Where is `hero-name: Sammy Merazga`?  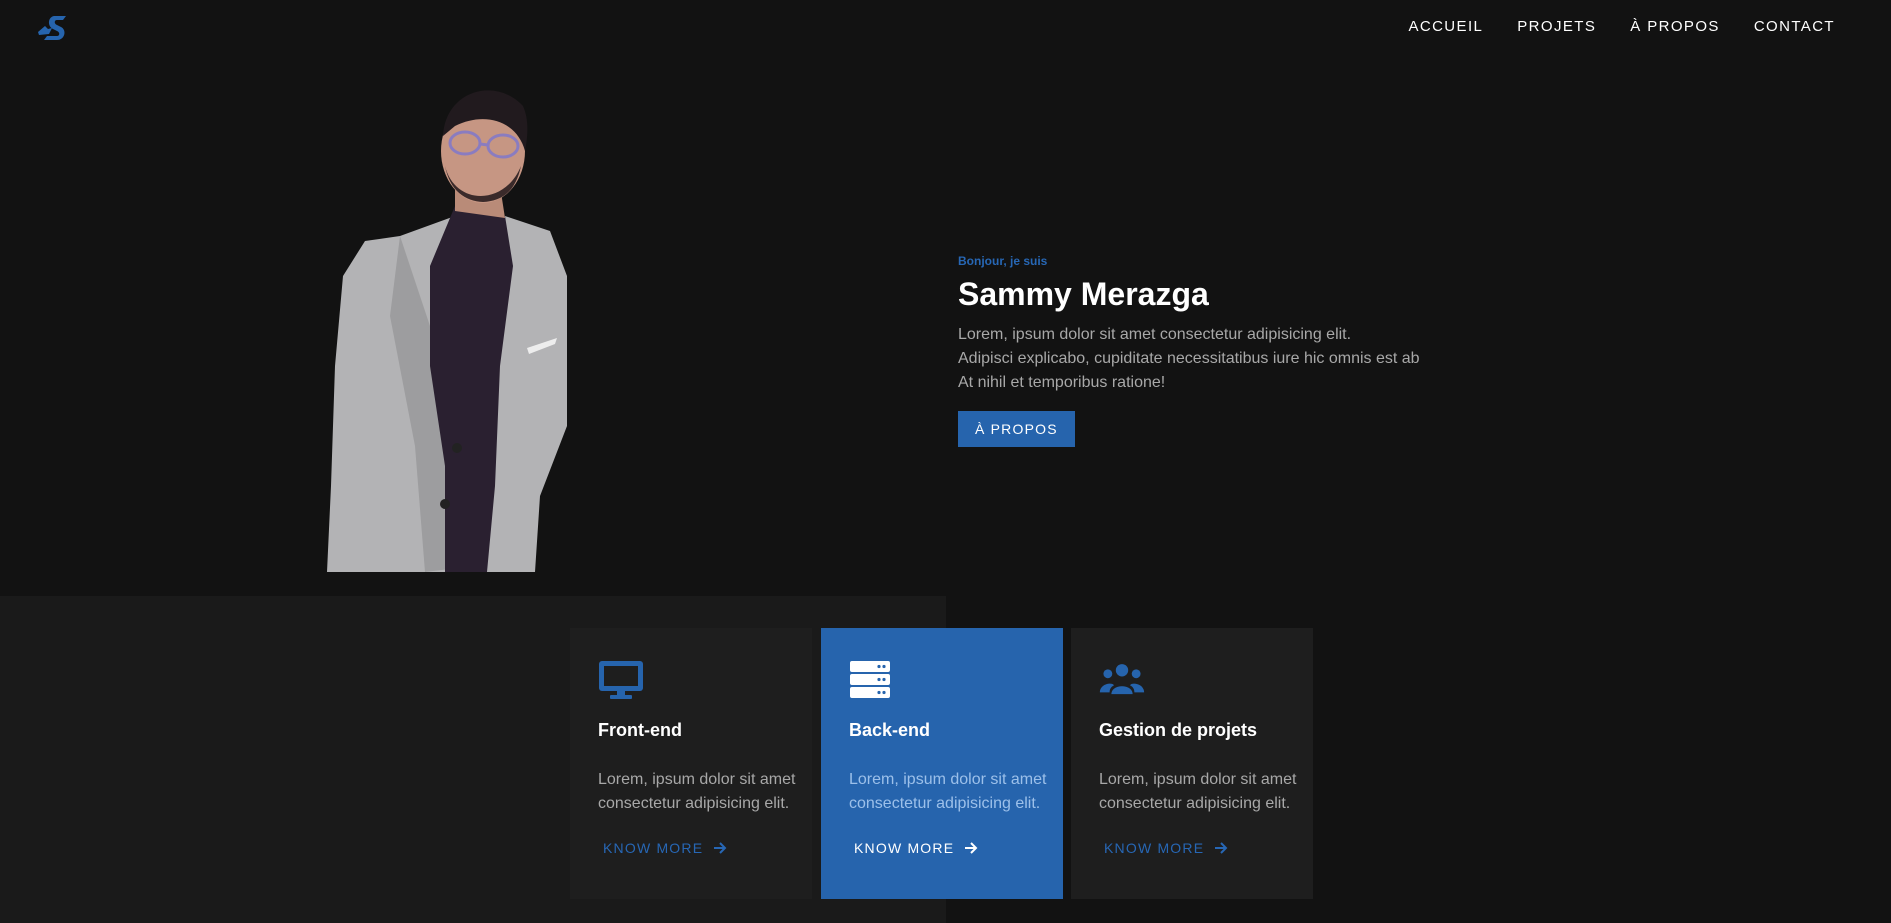
hero-name: Sammy Merazga is located at coordinates (1083, 294).